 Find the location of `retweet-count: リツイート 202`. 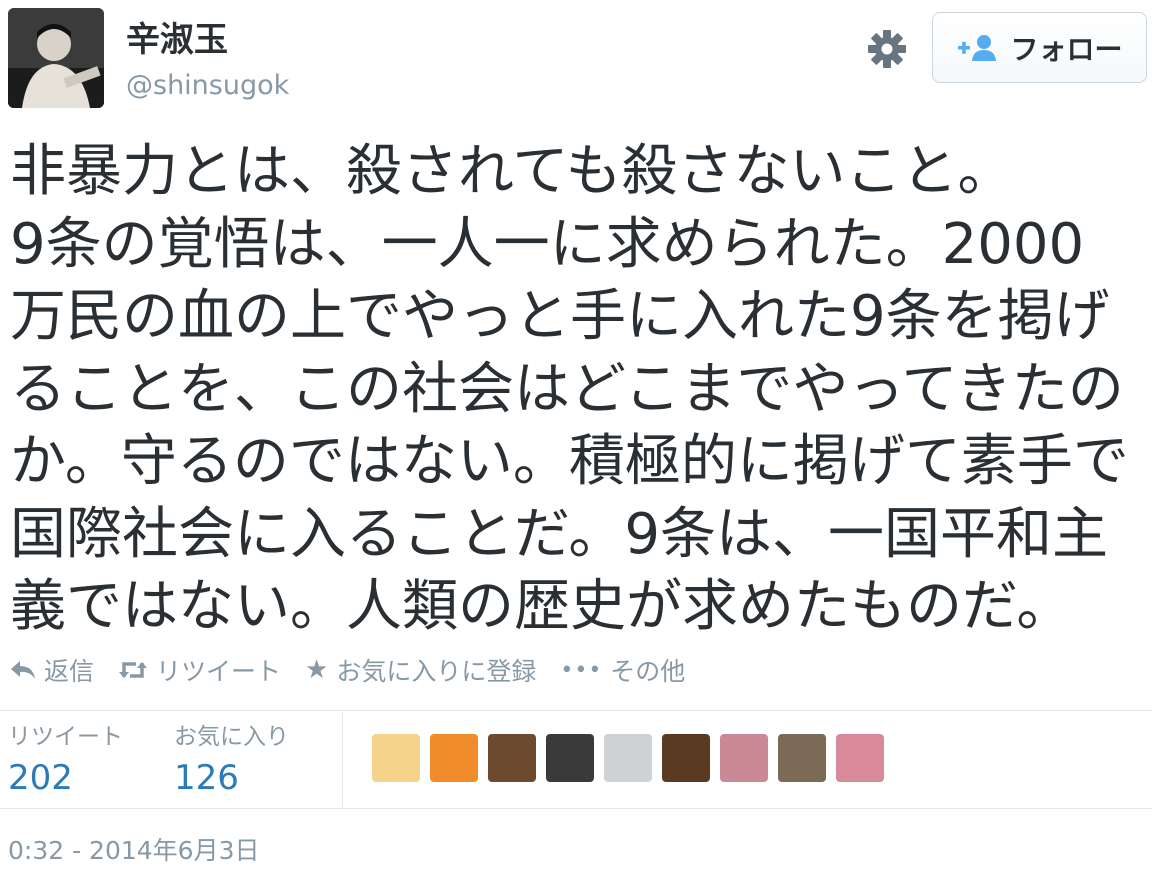

retweet-count: リツイート 202 is located at coordinates (65, 762).